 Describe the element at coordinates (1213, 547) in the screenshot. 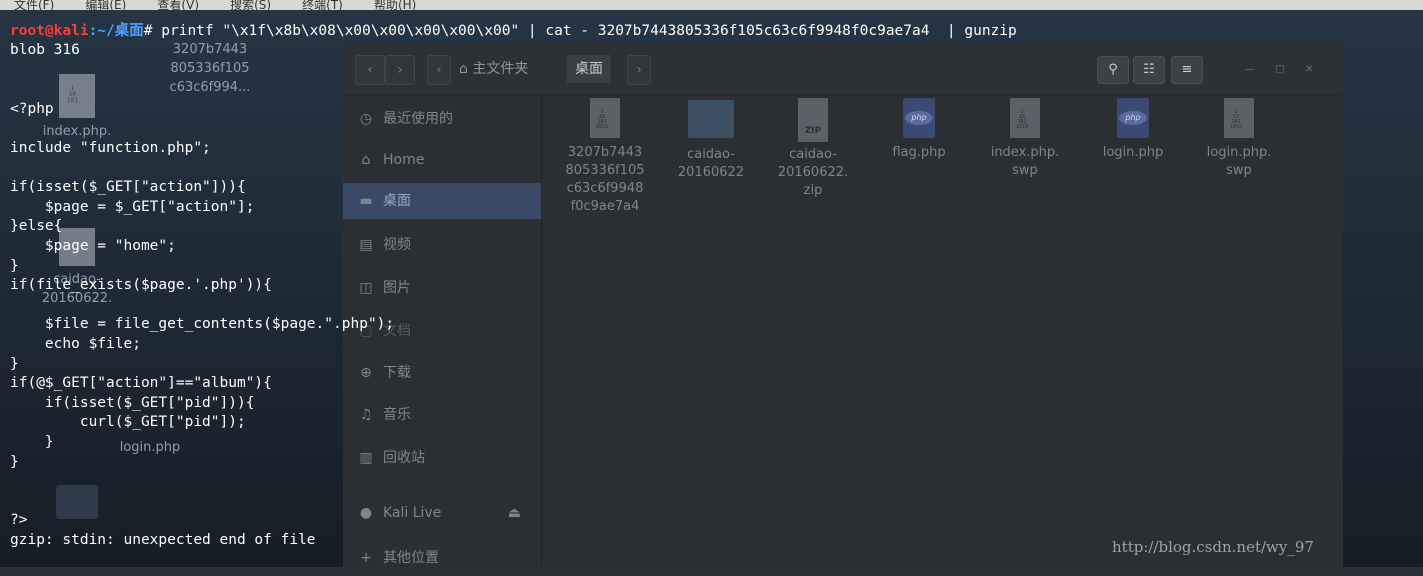

I see `watermark: http://blog.csdn.net/wy_97` at that location.